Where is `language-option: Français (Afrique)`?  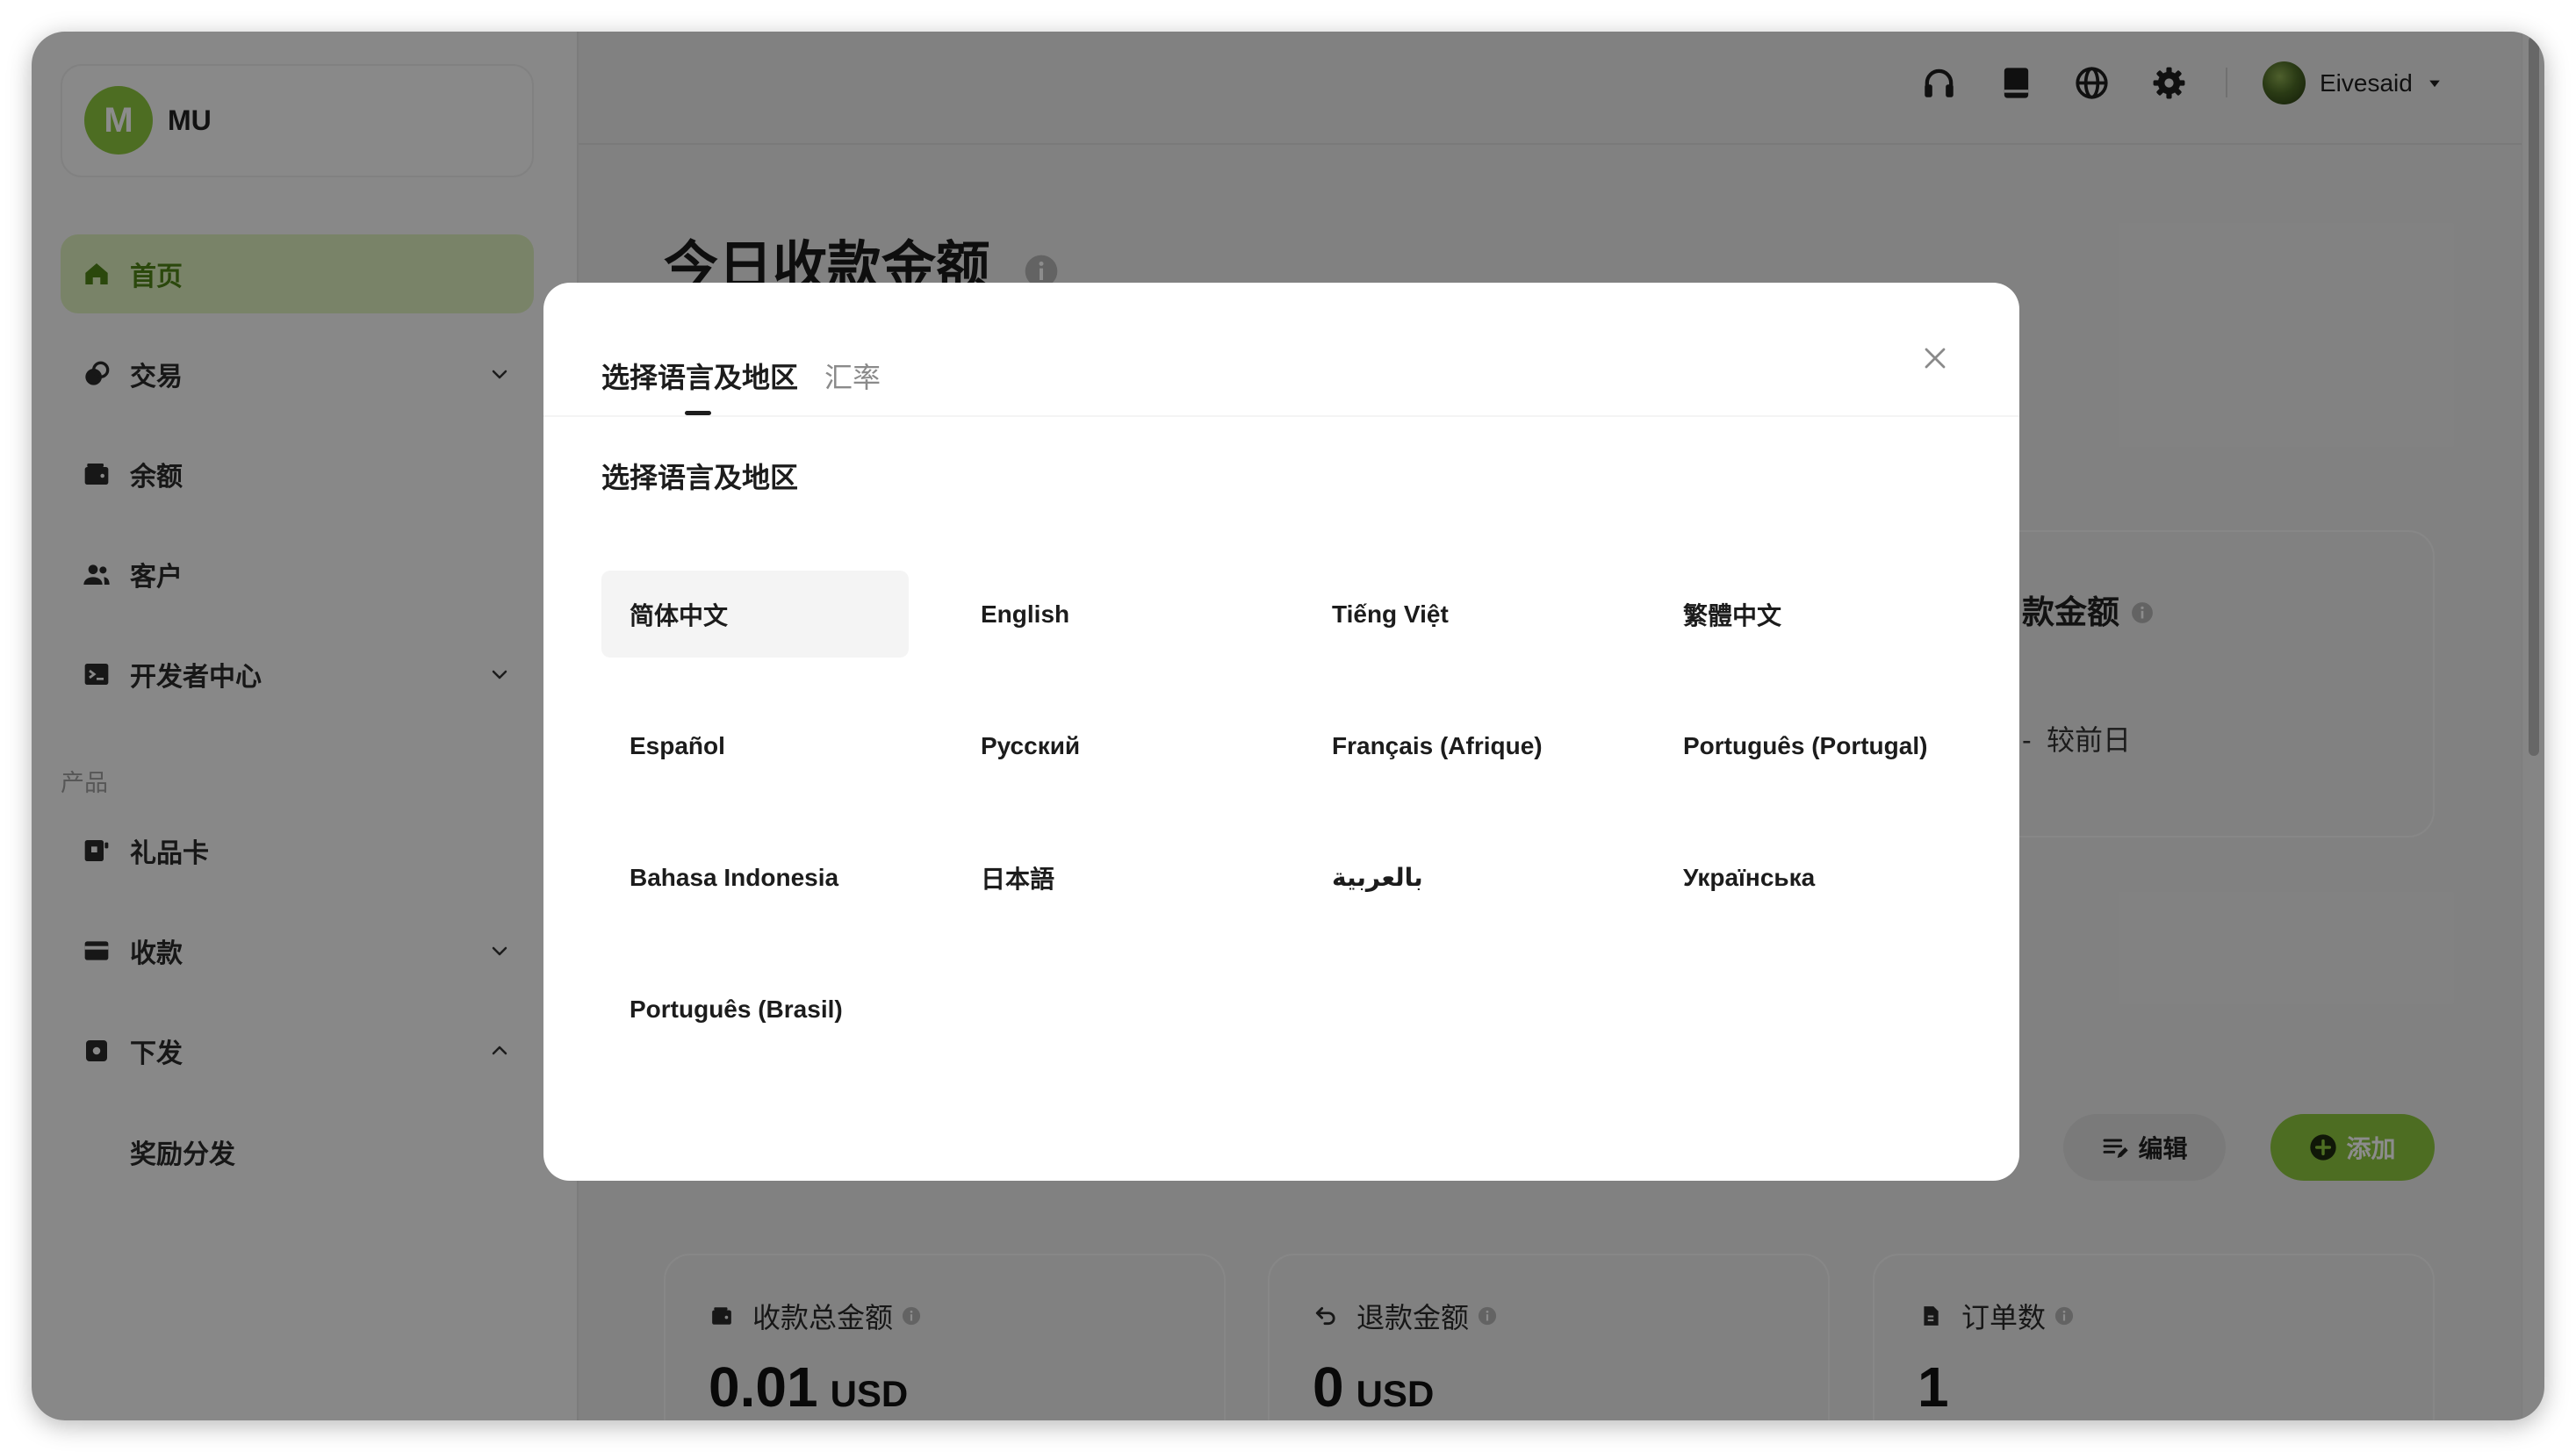 language-option: Français (Afrique) is located at coordinates (1457, 745).